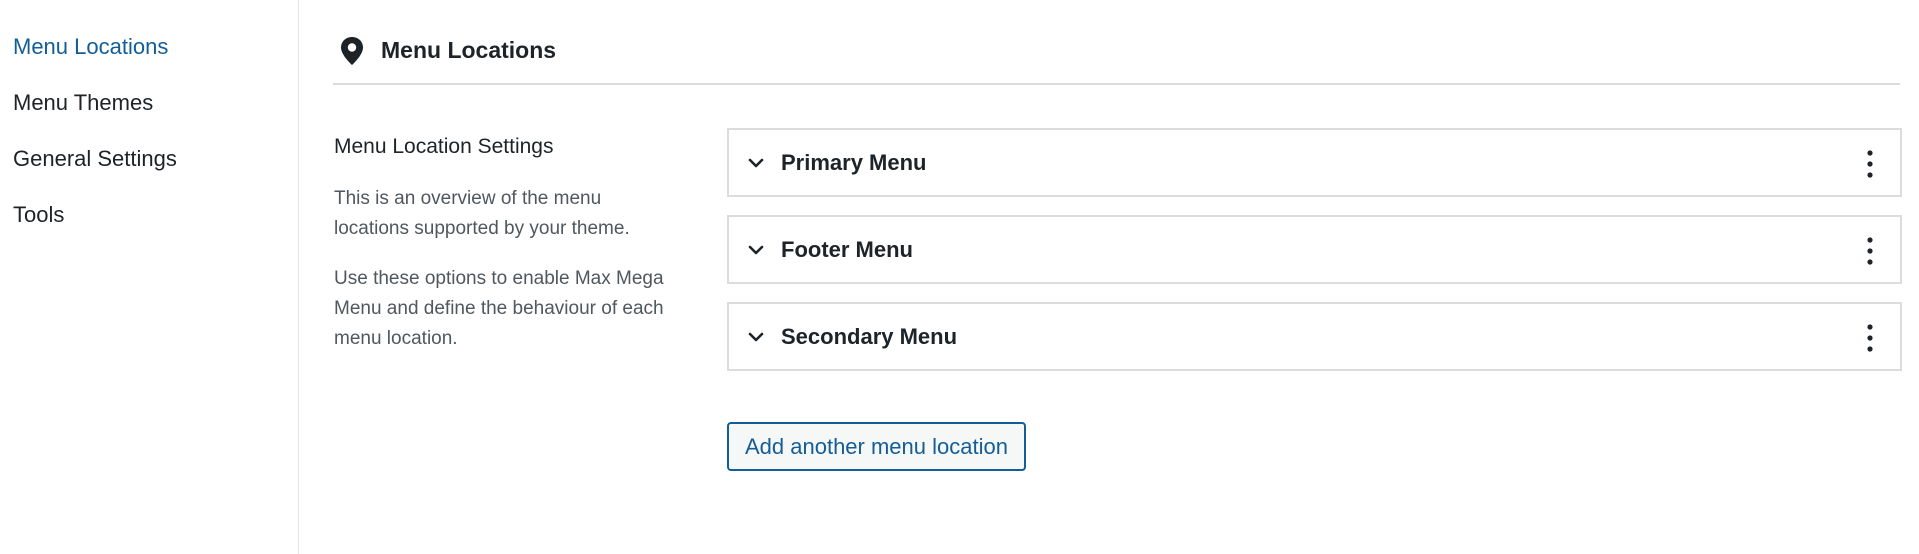  I want to click on location-pin-icon, so click(352, 51).